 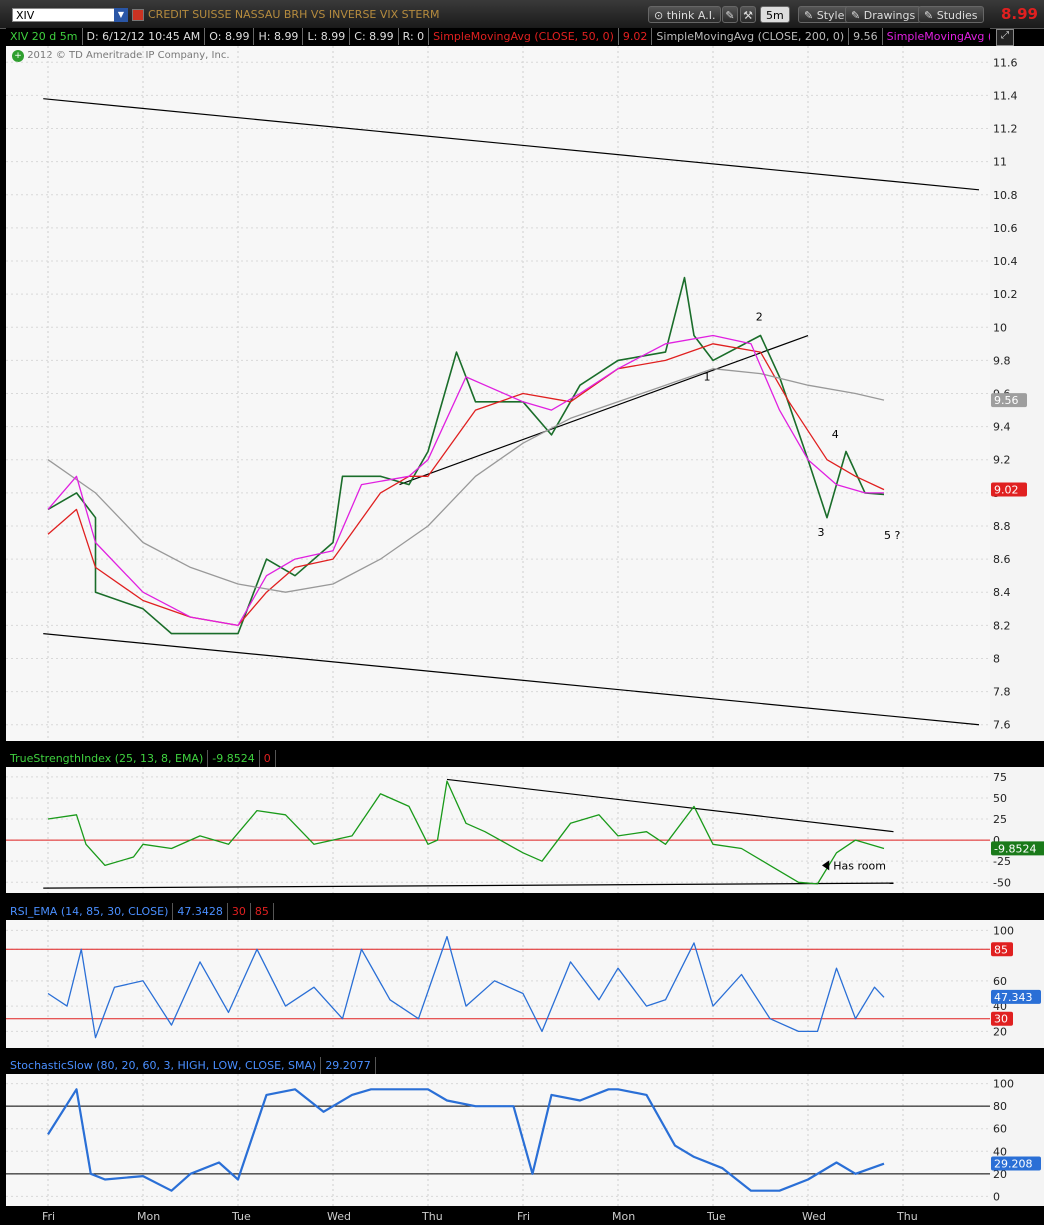 I want to click on wave-annotation: 2, so click(x=759, y=317).